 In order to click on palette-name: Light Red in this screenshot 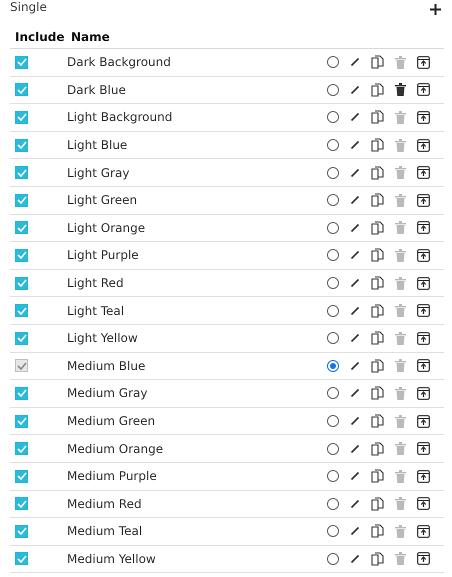, I will do `click(96, 283)`.